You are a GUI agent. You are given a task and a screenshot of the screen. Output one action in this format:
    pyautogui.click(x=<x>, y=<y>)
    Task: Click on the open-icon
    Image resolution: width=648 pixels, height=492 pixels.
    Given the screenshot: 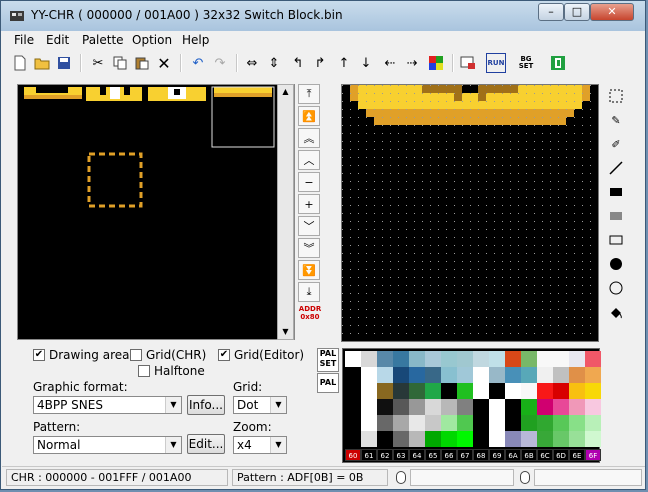 What is the action you would take?
    pyautogui.click(x=42, y=63)
    